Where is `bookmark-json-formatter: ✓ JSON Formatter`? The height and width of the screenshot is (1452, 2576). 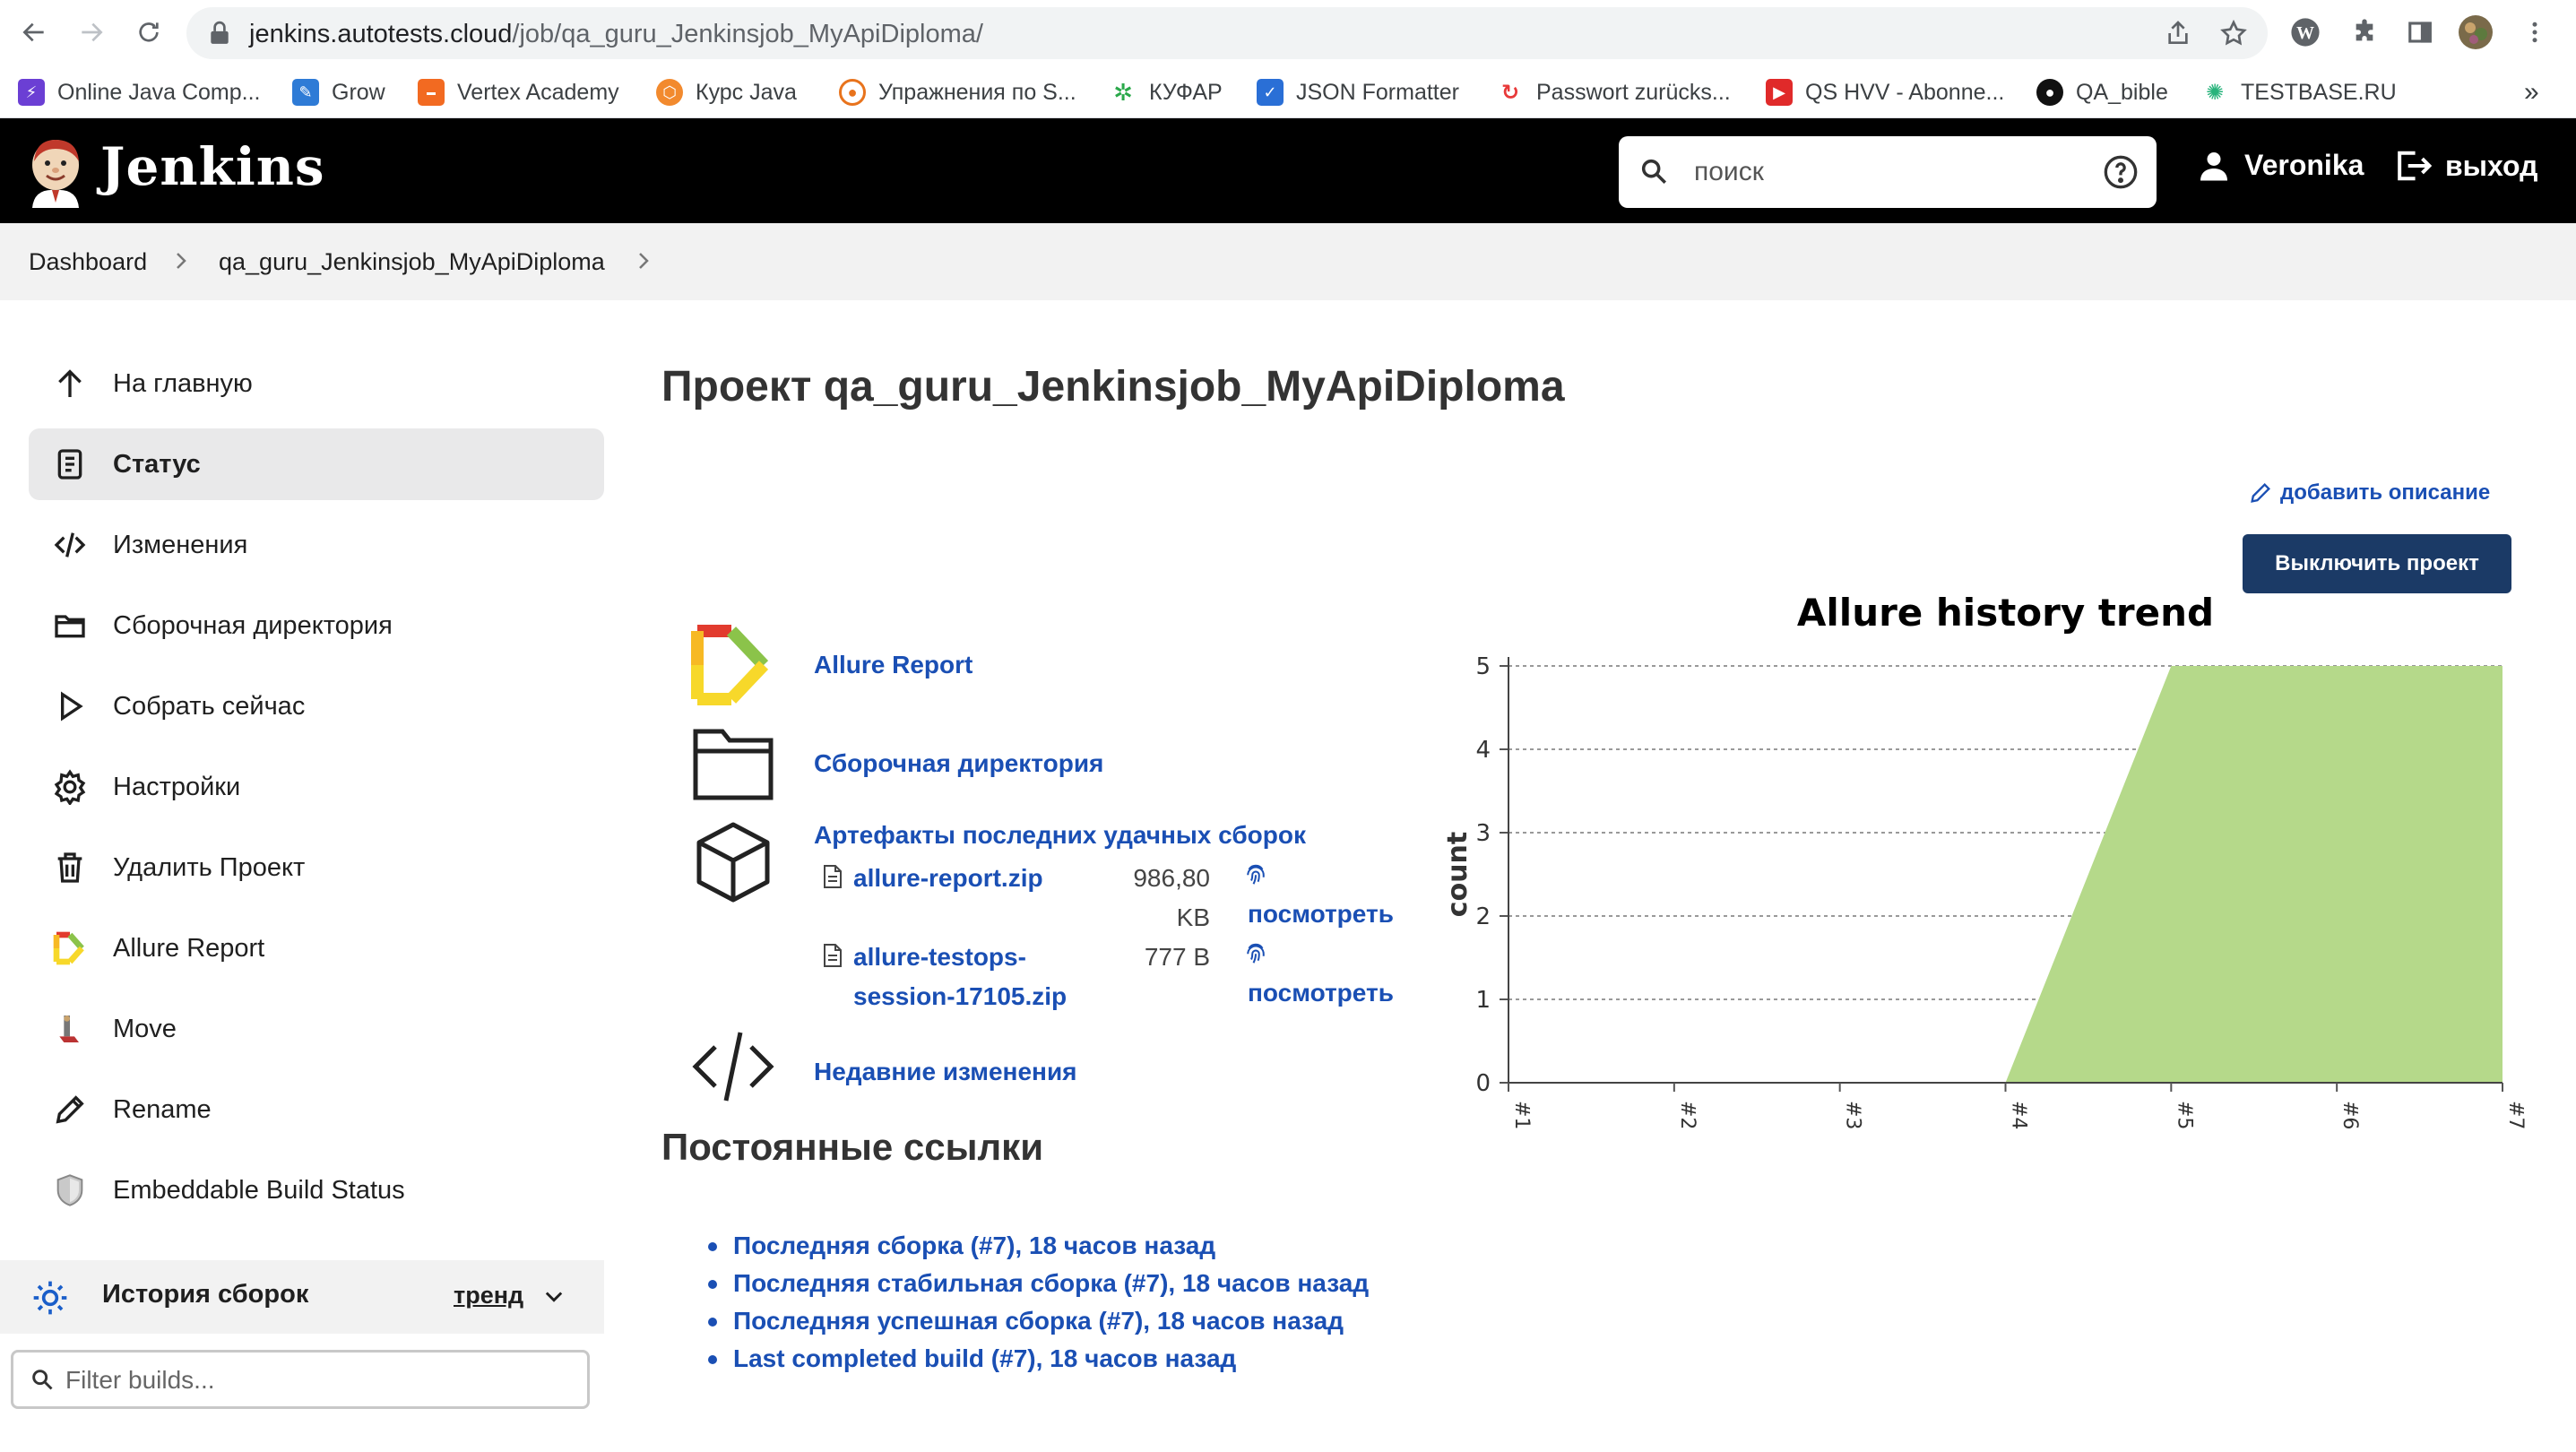 bookmark-json-formatter: ✓ JSON Formatter is located at coordinates (1358, 92).